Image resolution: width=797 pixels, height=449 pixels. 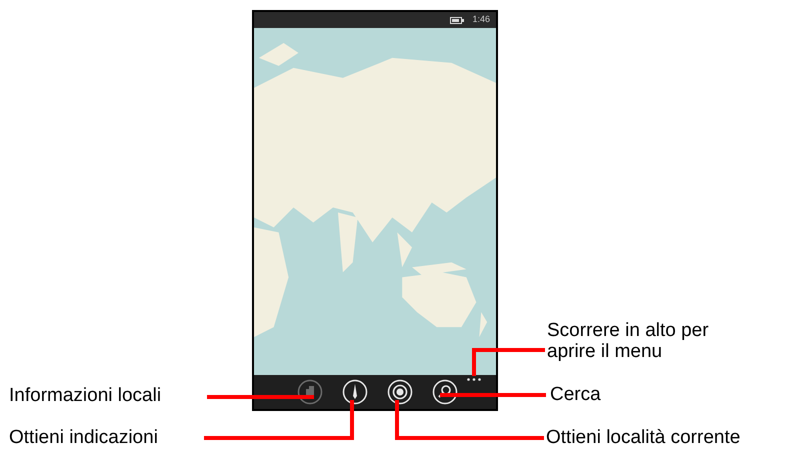 I want to click on callout-label: Ottieni indicazioni, so click(x=83, y=437).